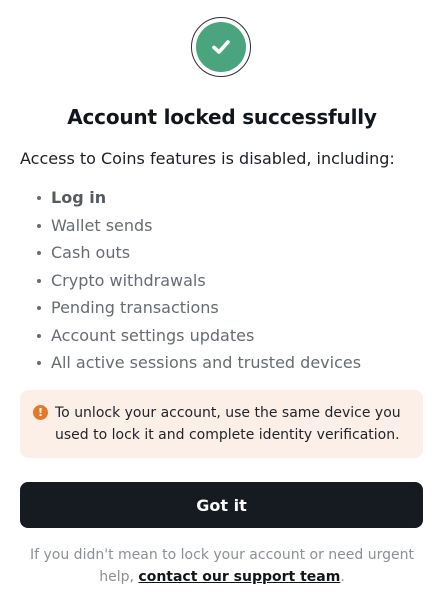  I want to click on got-it-button: Got it, so click(221, 505).